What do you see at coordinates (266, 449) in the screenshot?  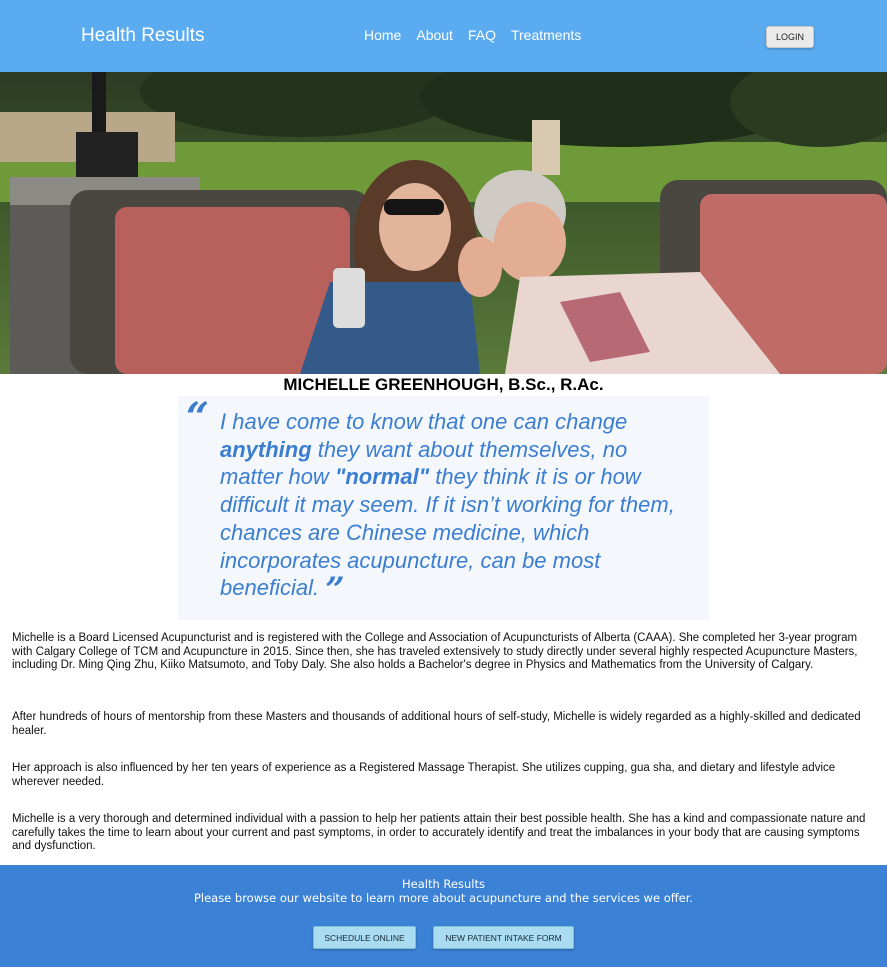 I see `quote-emphasis: anything` at bounding box center [266, 449].